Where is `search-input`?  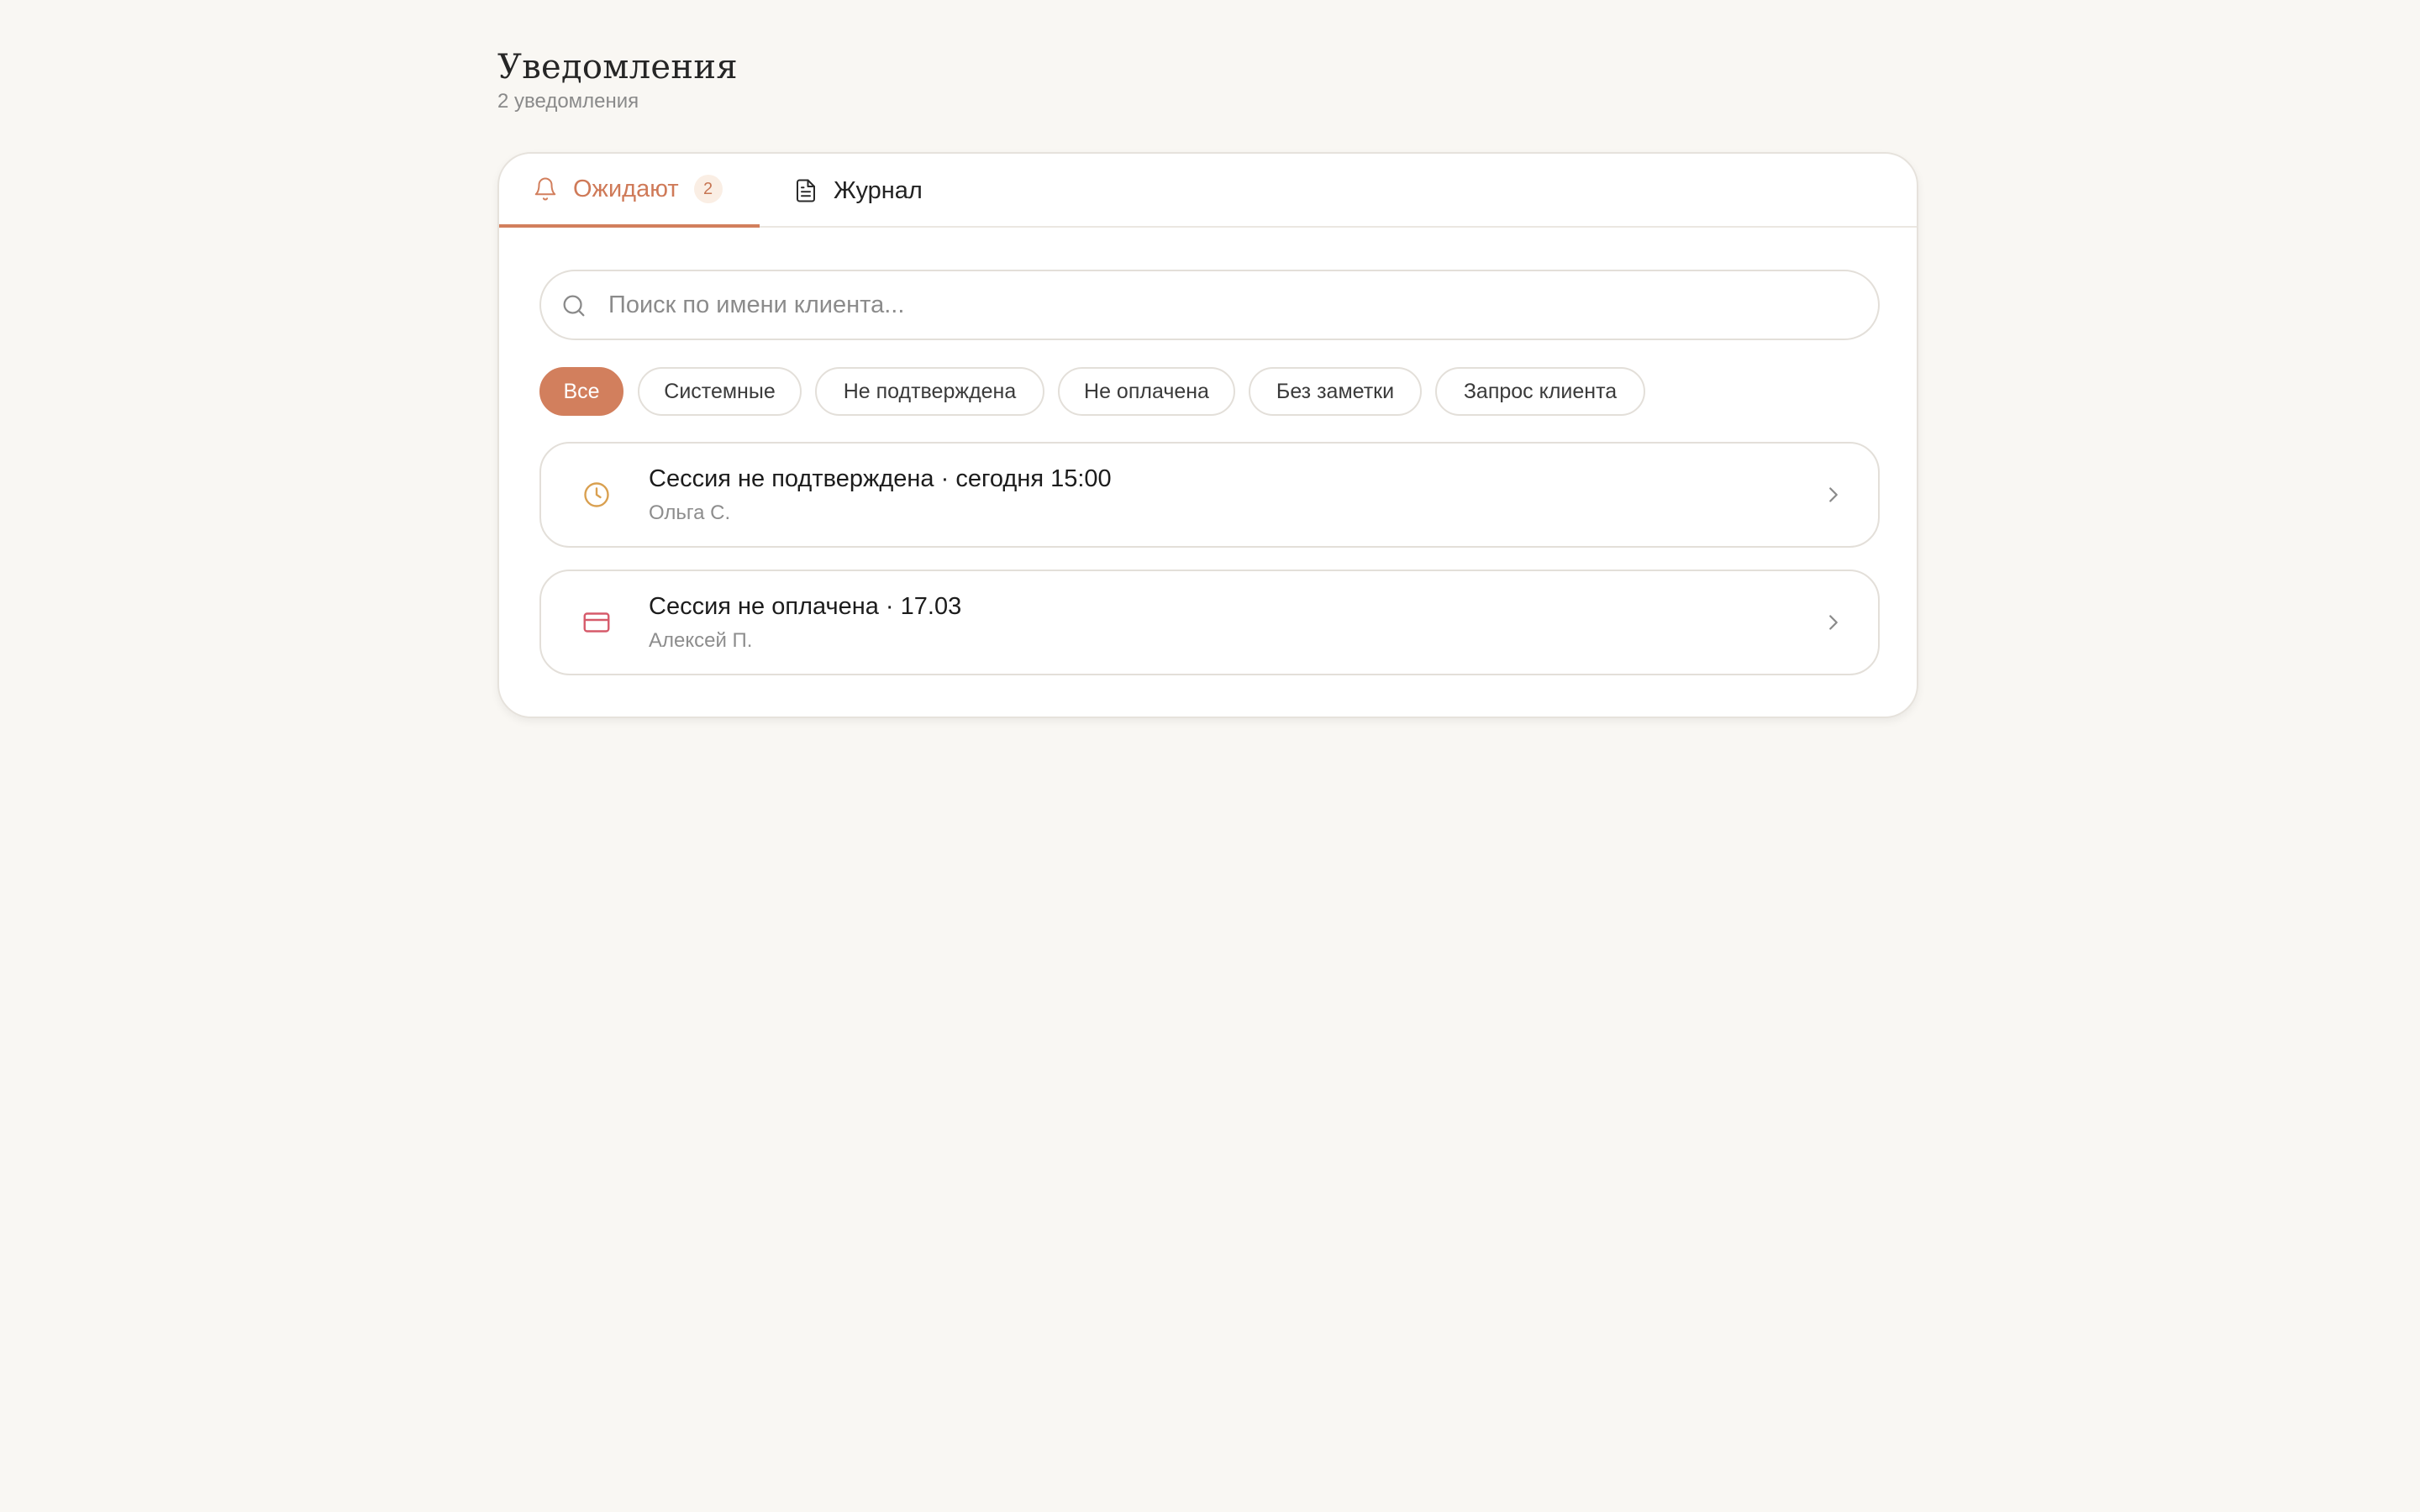
search-input is located at coordinates (1234, 305).